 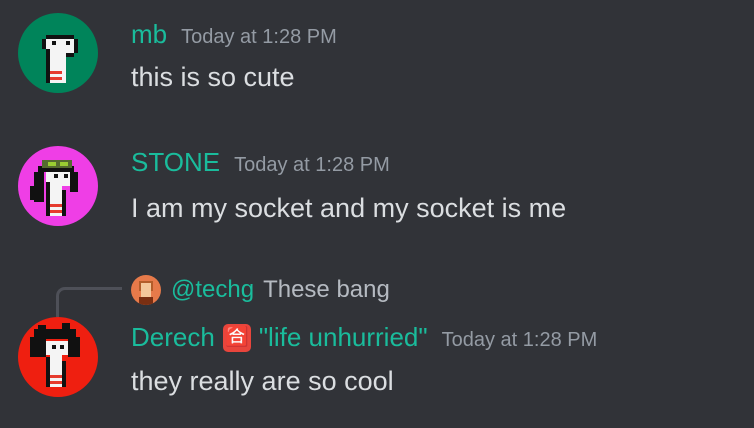 I want to click on reply-username: @techg, so click(x=212, y=290).